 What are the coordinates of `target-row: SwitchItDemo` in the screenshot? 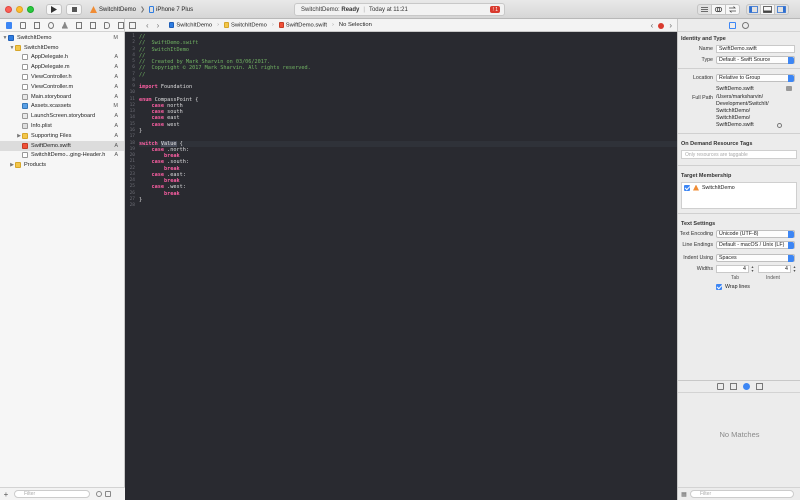 It's located at (739, 187).